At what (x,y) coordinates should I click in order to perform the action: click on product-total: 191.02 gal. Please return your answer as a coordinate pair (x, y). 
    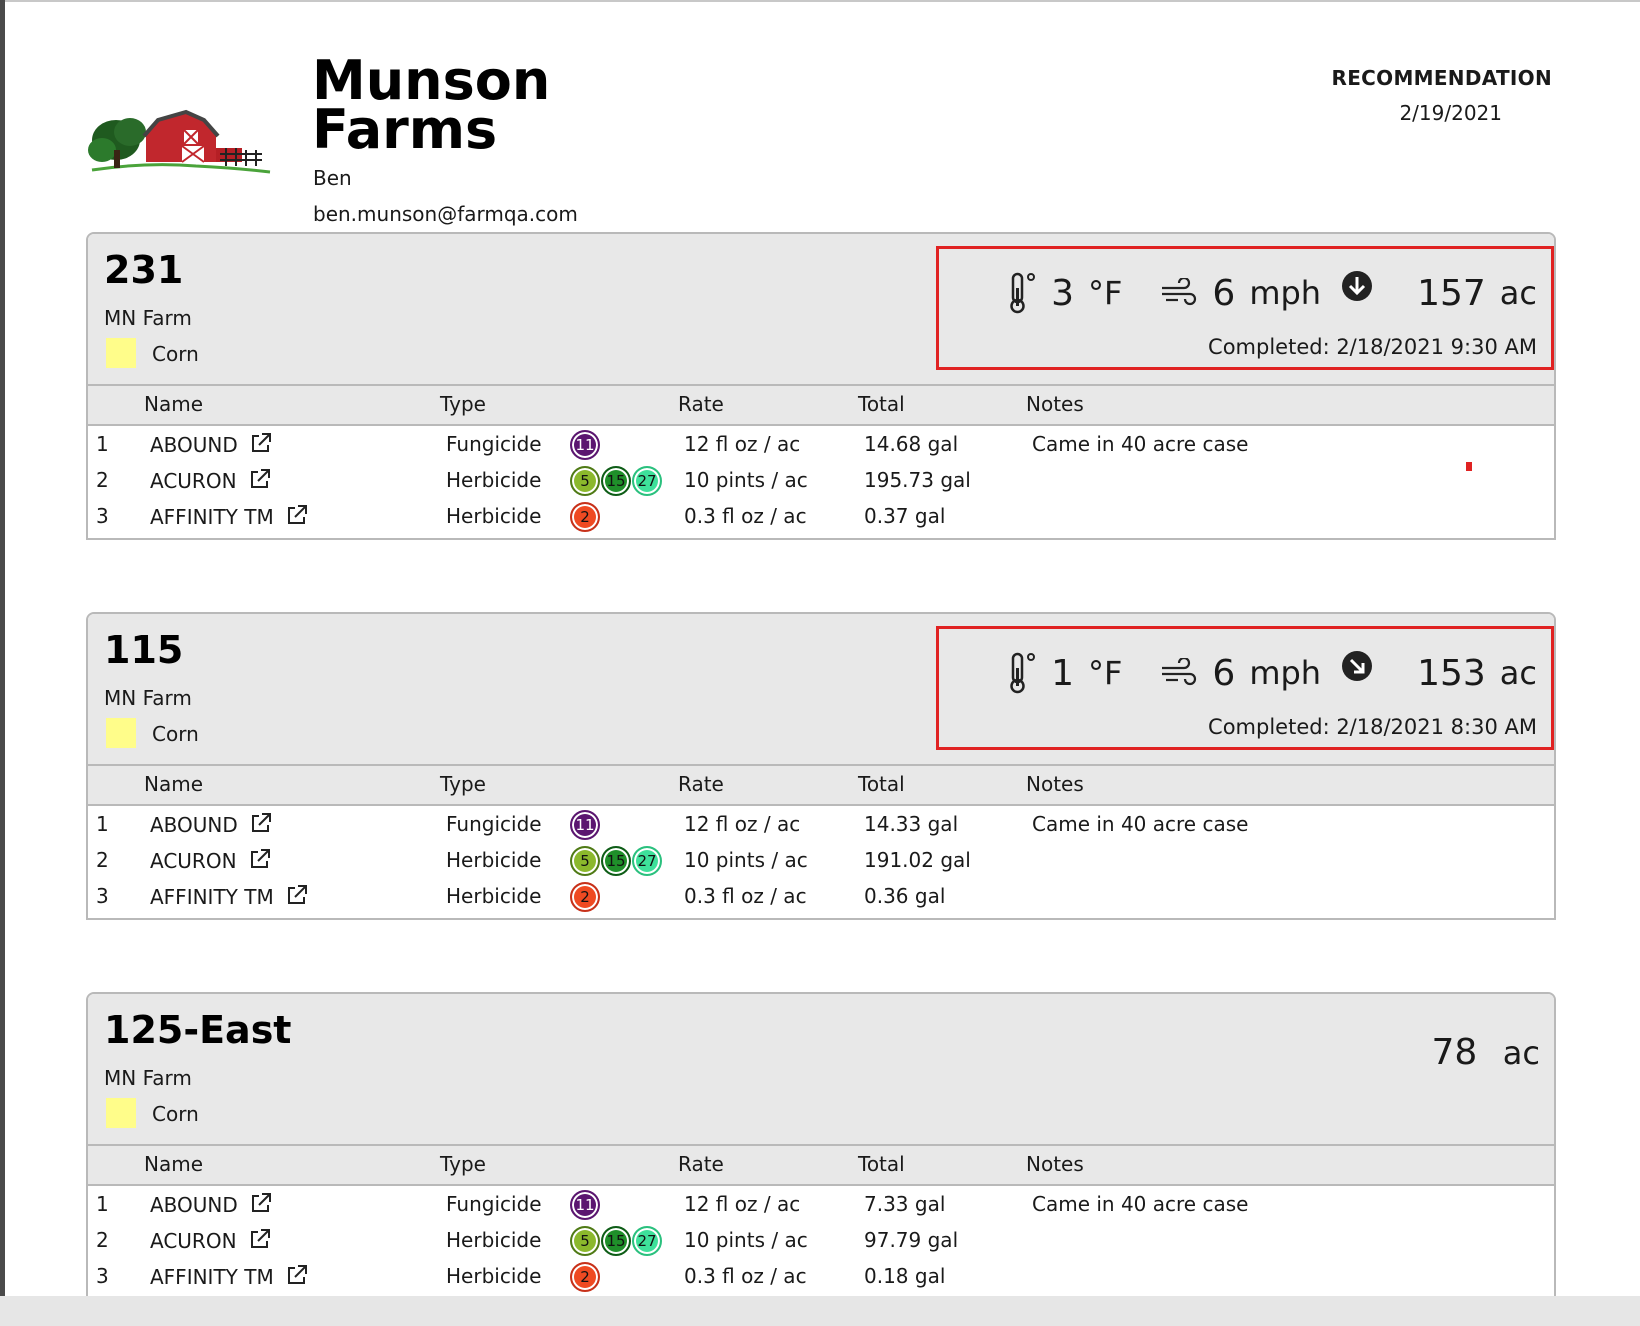
    Looking at the image, I should click on (917, 860).